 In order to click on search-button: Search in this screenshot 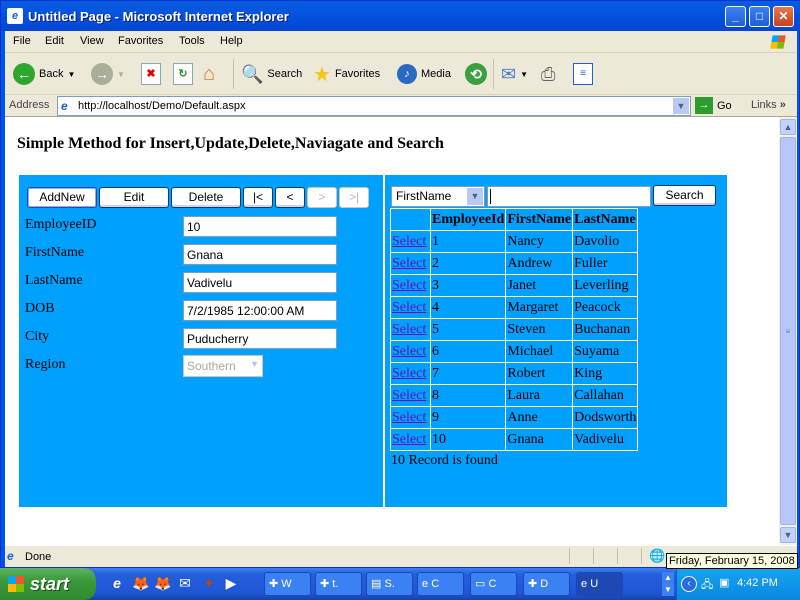, I will do `click(684, 195)`.